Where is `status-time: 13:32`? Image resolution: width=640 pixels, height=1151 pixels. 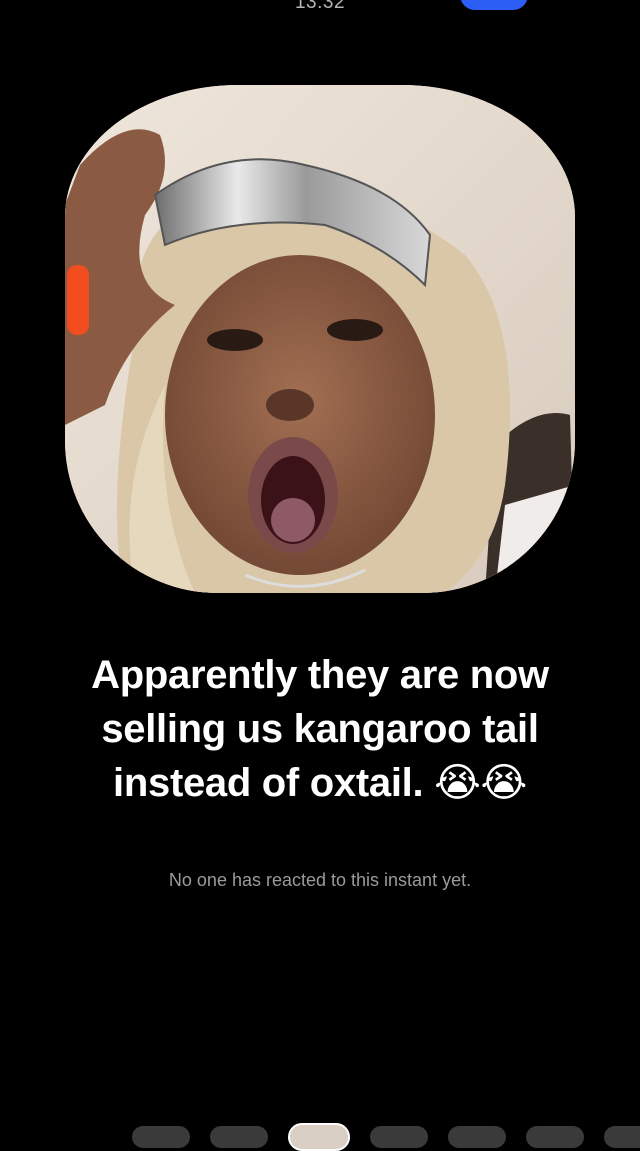 status-time: 13:32 is located at coordinates (320, 6).